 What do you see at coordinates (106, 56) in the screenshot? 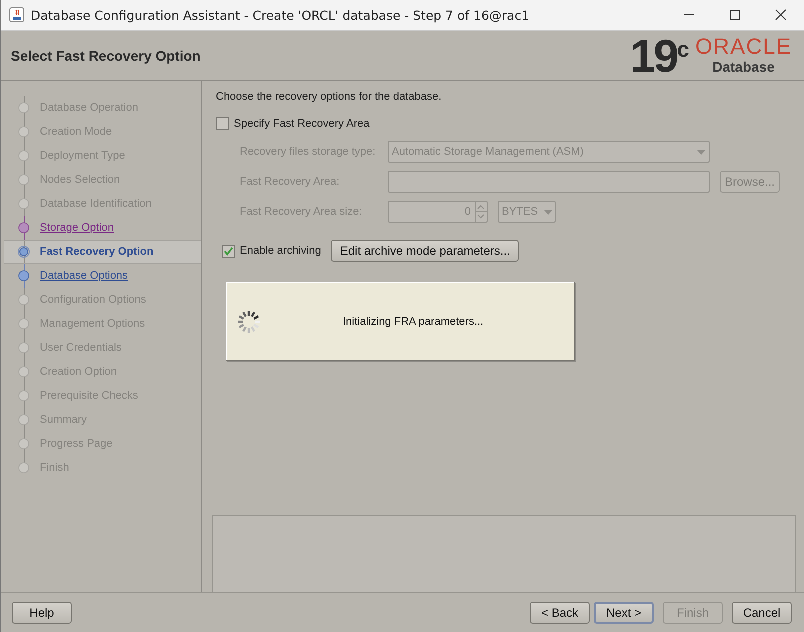
I see `page-title: Select Fast Recovery Option` at bounding box center [106, 56].